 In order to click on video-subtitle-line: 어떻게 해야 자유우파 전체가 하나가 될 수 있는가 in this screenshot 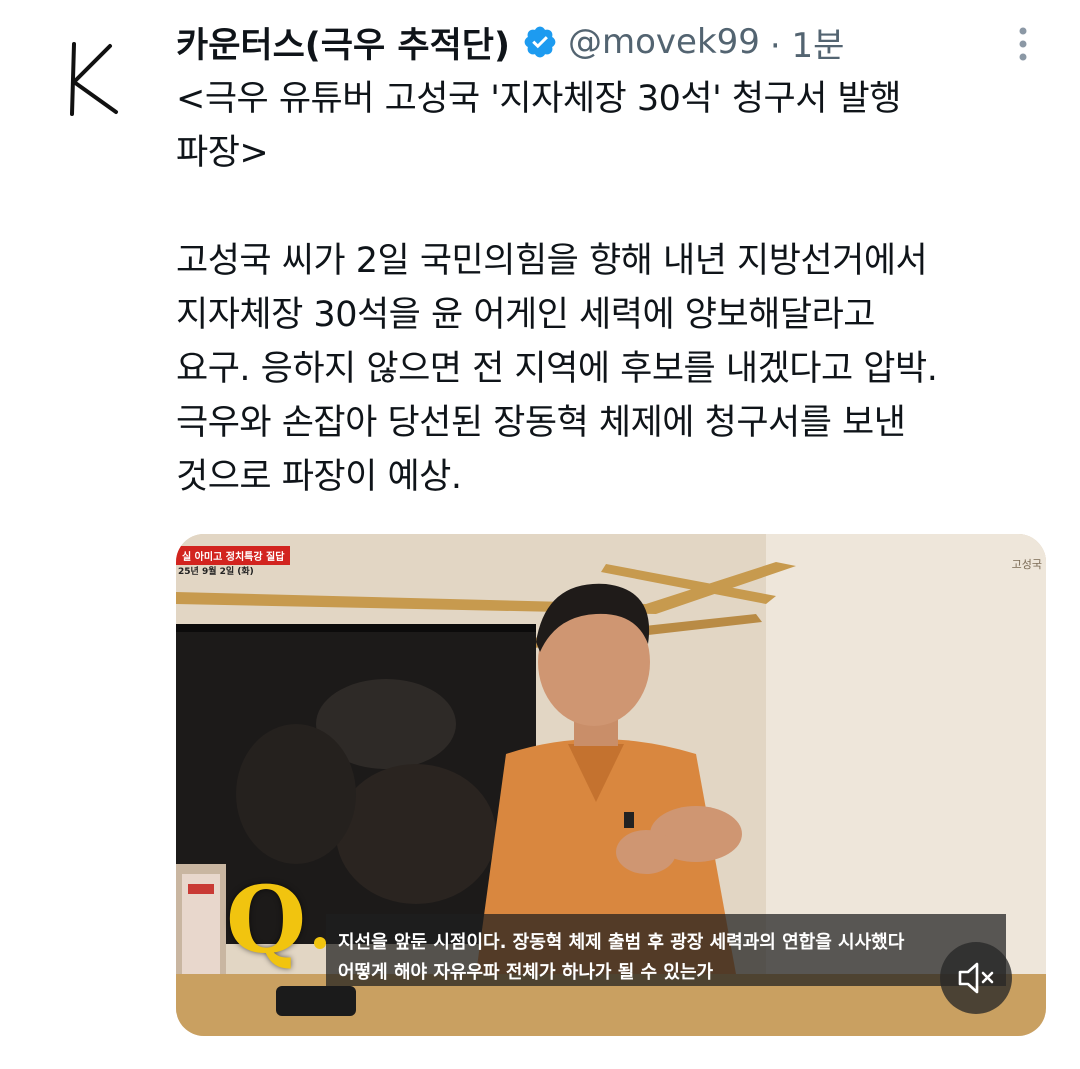, I will do `click(526, 972)`.